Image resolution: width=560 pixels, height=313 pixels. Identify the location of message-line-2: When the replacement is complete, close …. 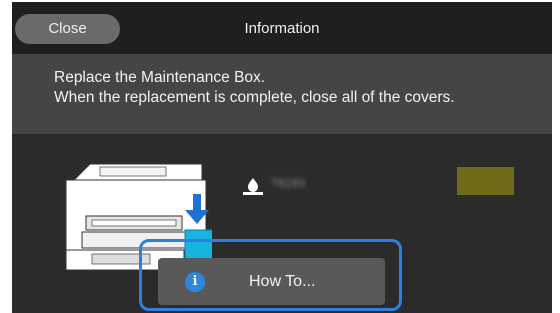
(254, 97).